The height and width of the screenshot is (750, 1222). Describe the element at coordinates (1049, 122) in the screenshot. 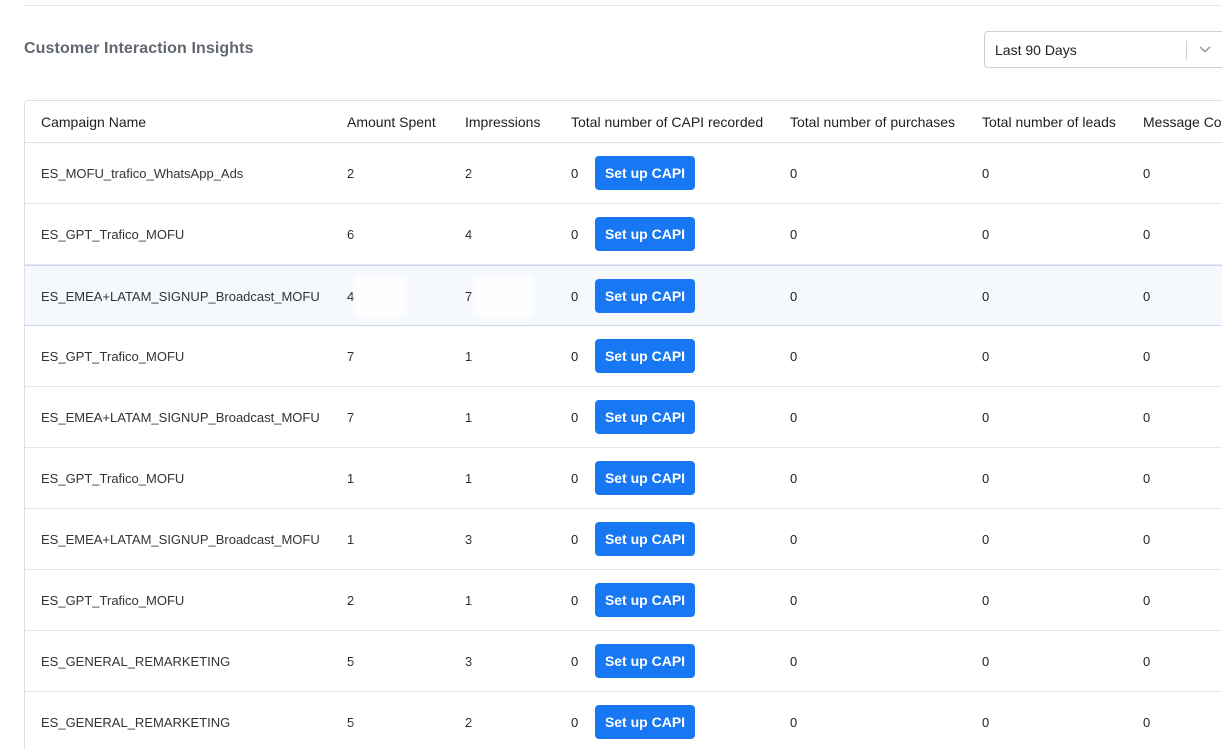

I see `column-header-leads: Total number of leads` at that location.